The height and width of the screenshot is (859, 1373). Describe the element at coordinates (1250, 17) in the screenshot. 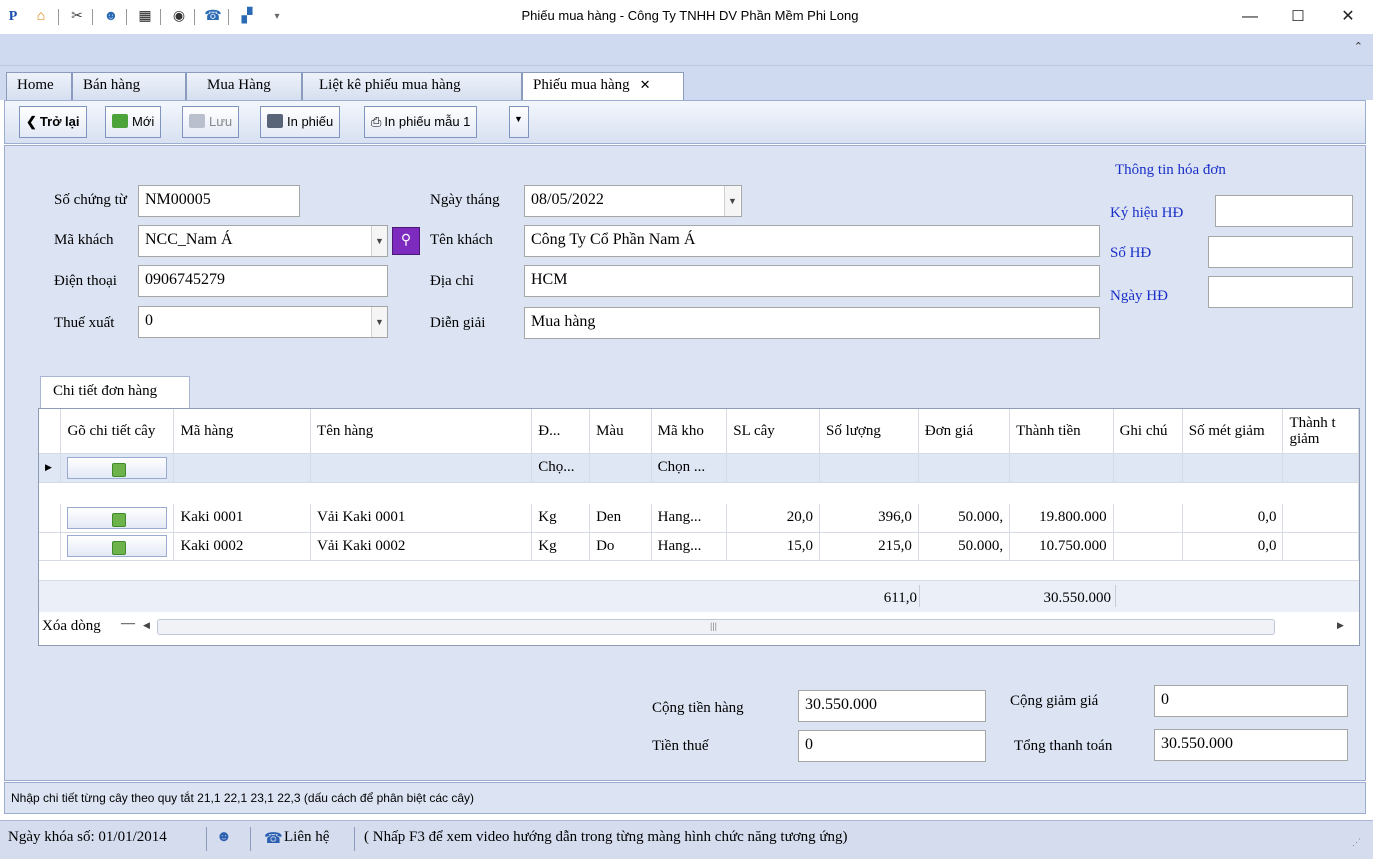

I see `minimize-button: —` at that location.